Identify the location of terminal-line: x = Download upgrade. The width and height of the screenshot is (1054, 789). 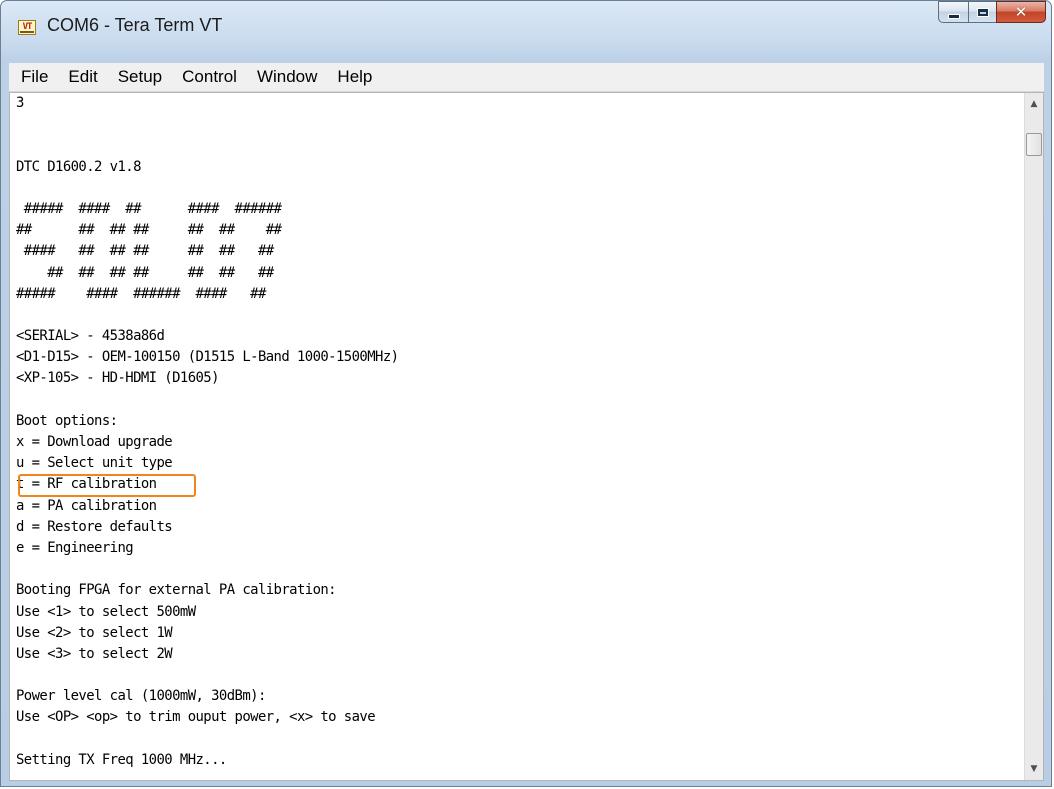
(94, 442).